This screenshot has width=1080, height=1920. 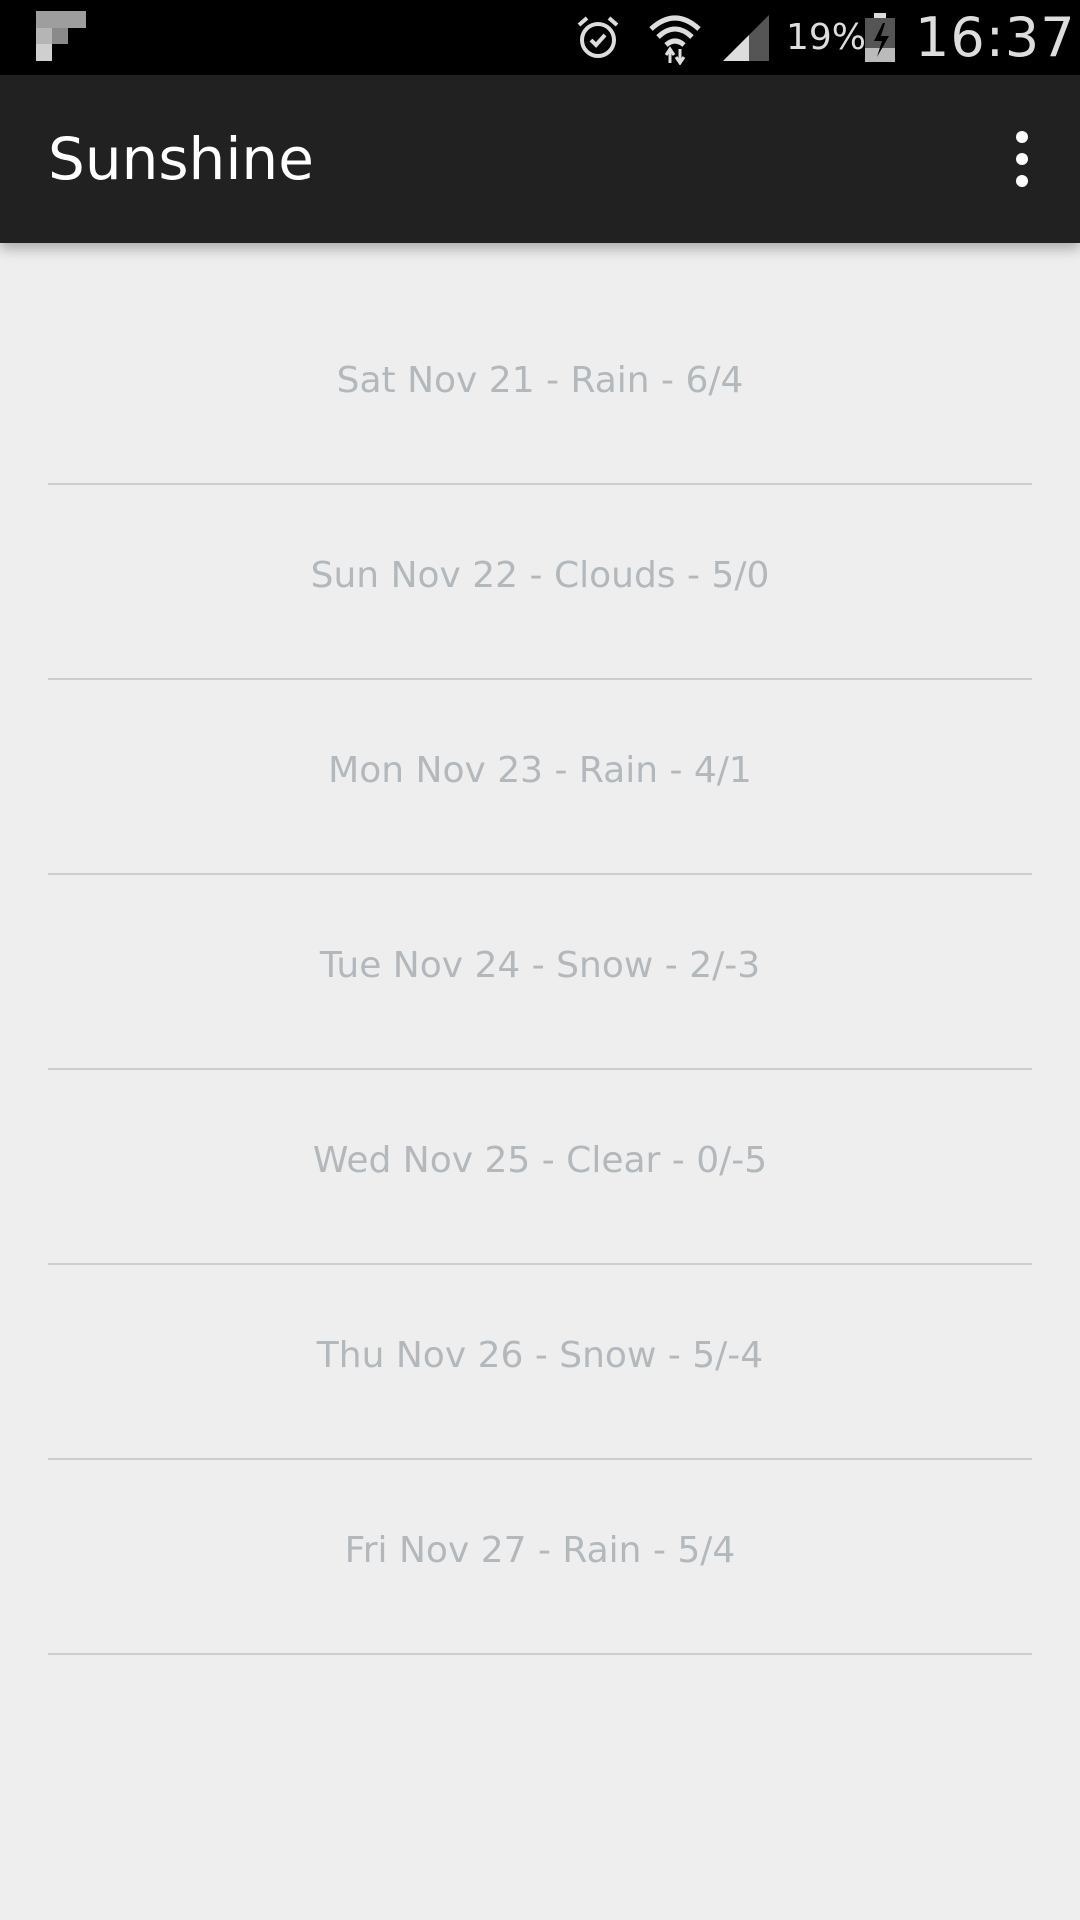 What do you see at coordinates (540, 380) in the screenshot?
I see `forecast-text: Sat Nov 21 - Rain - 6/4` at bounding box center [540, 380].